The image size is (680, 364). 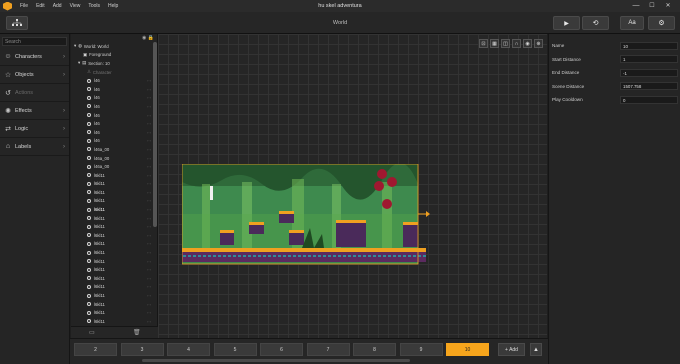 I want to click on page-tab: 6, so click(x=281, y=349).